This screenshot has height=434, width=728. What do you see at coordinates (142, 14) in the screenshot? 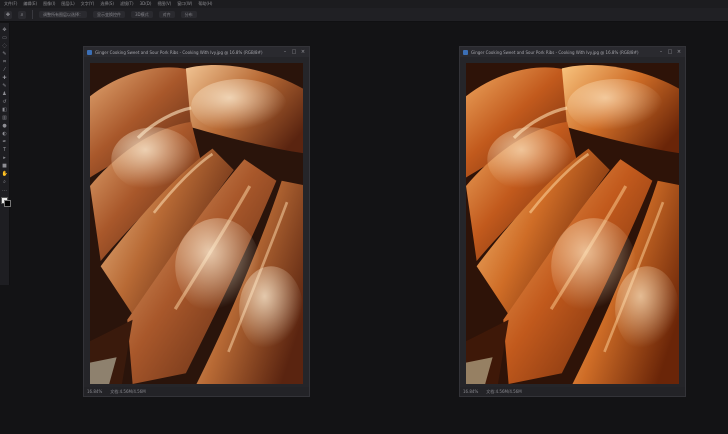
I see `3d-mode-button: 3D模式` at bounding box center [142, 14].